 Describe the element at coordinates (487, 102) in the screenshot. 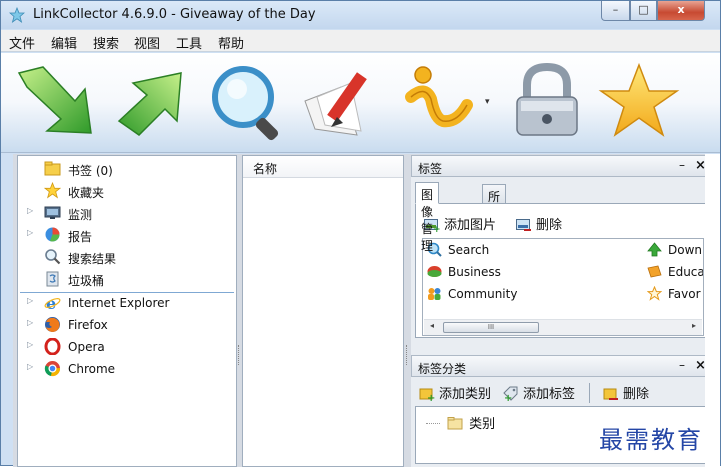

I see `info-dropdown-arrow-icon: ▾` at that location.